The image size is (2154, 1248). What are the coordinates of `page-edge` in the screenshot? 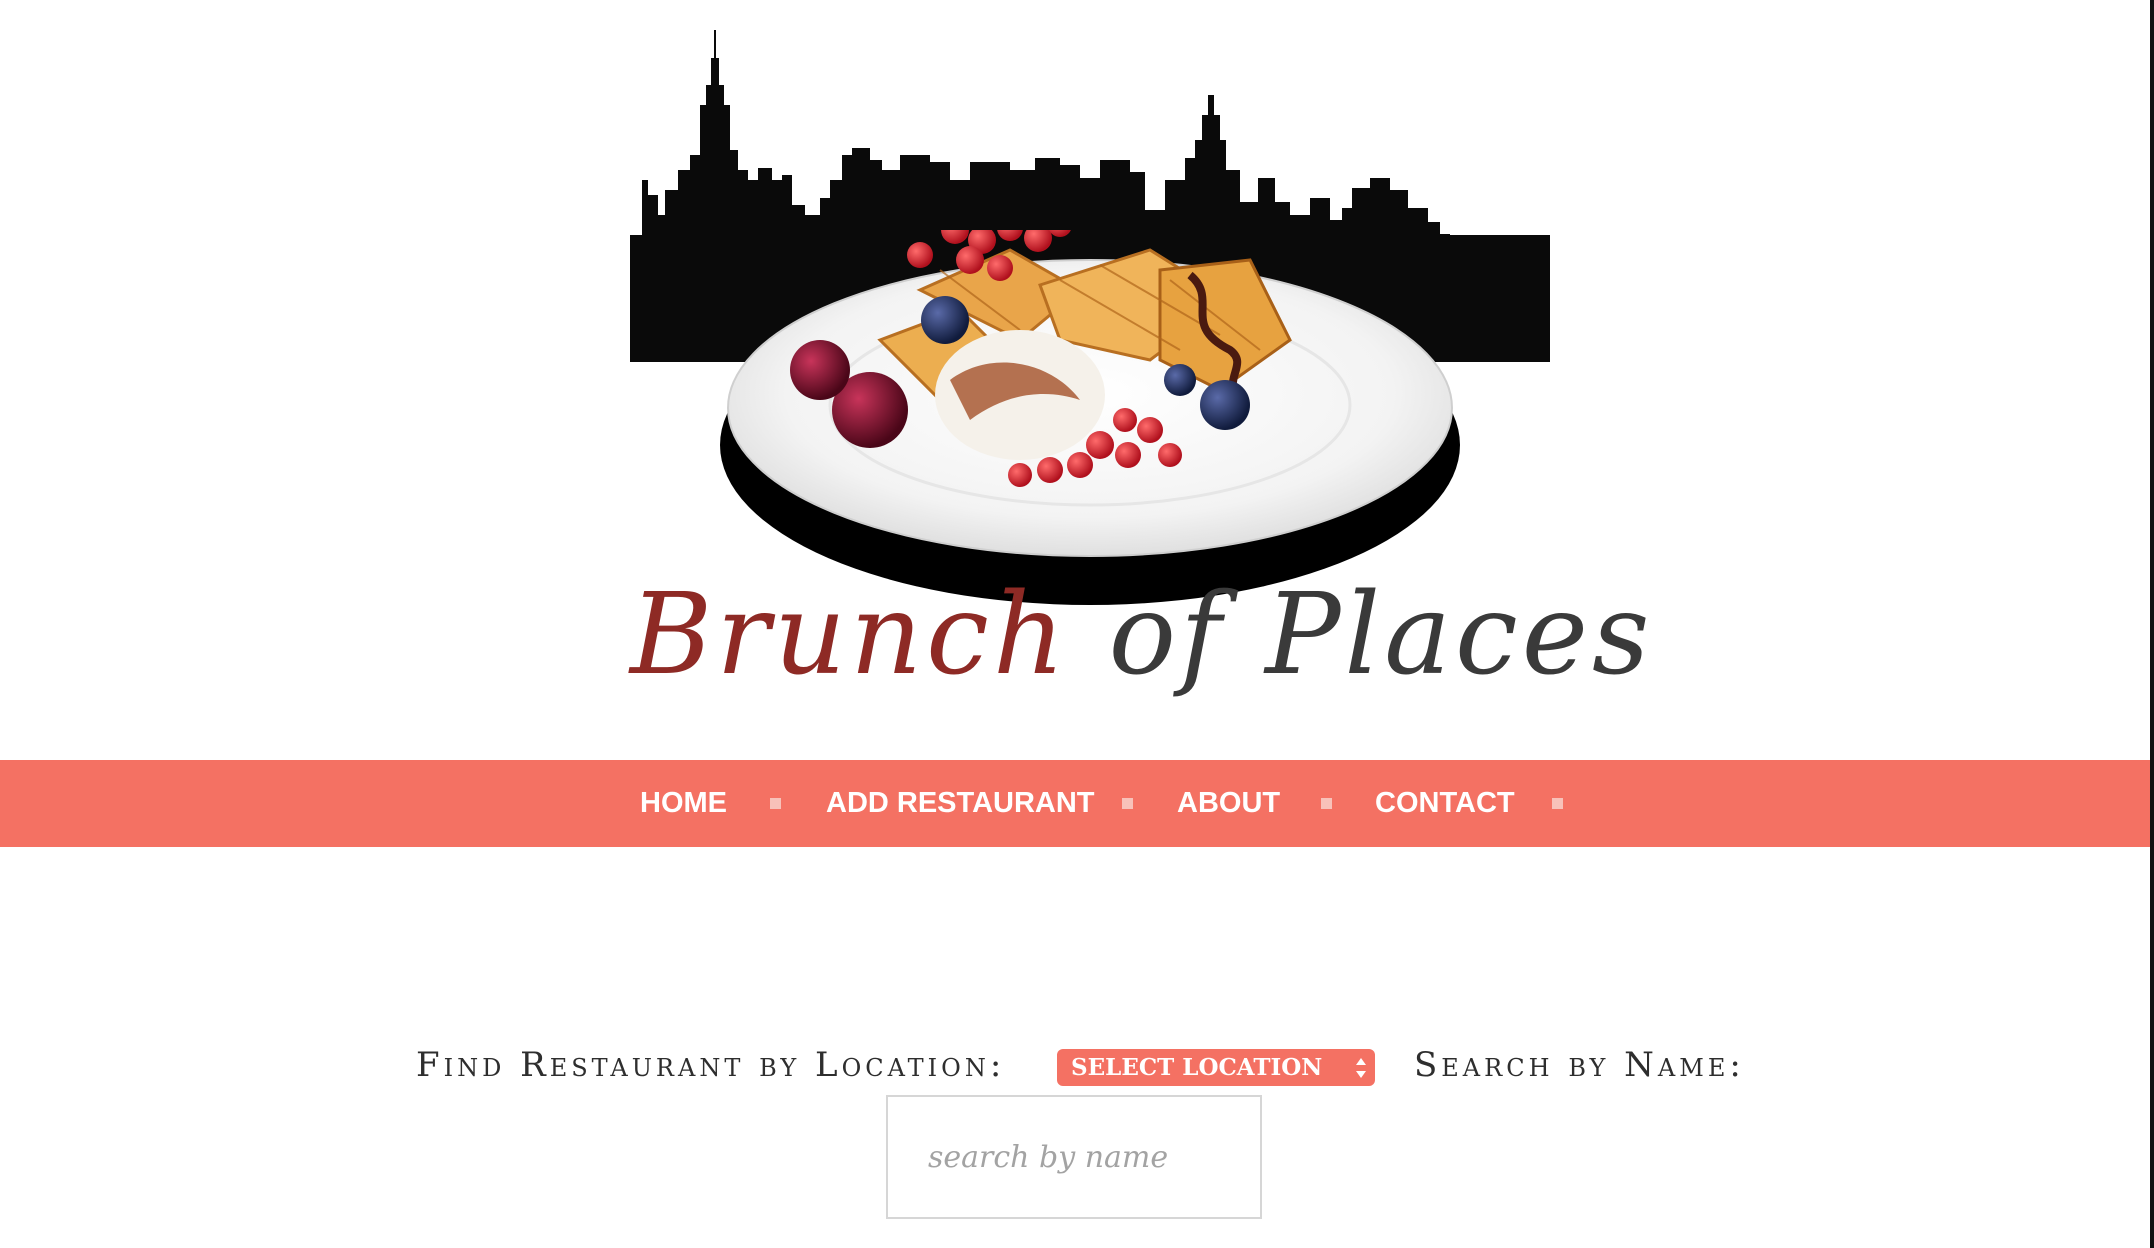 It's located at (2152, 624).